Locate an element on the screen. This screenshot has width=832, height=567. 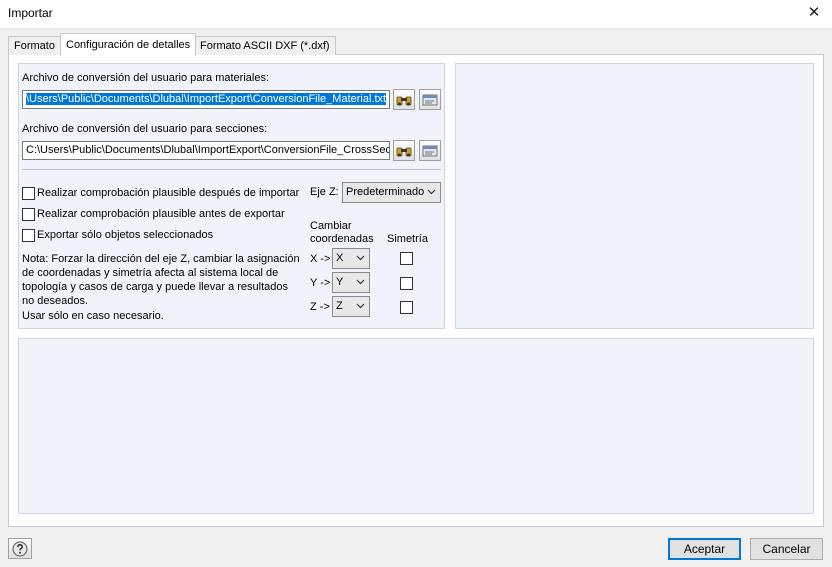
checkbox-sym-z is located at coordinates (406, 307).